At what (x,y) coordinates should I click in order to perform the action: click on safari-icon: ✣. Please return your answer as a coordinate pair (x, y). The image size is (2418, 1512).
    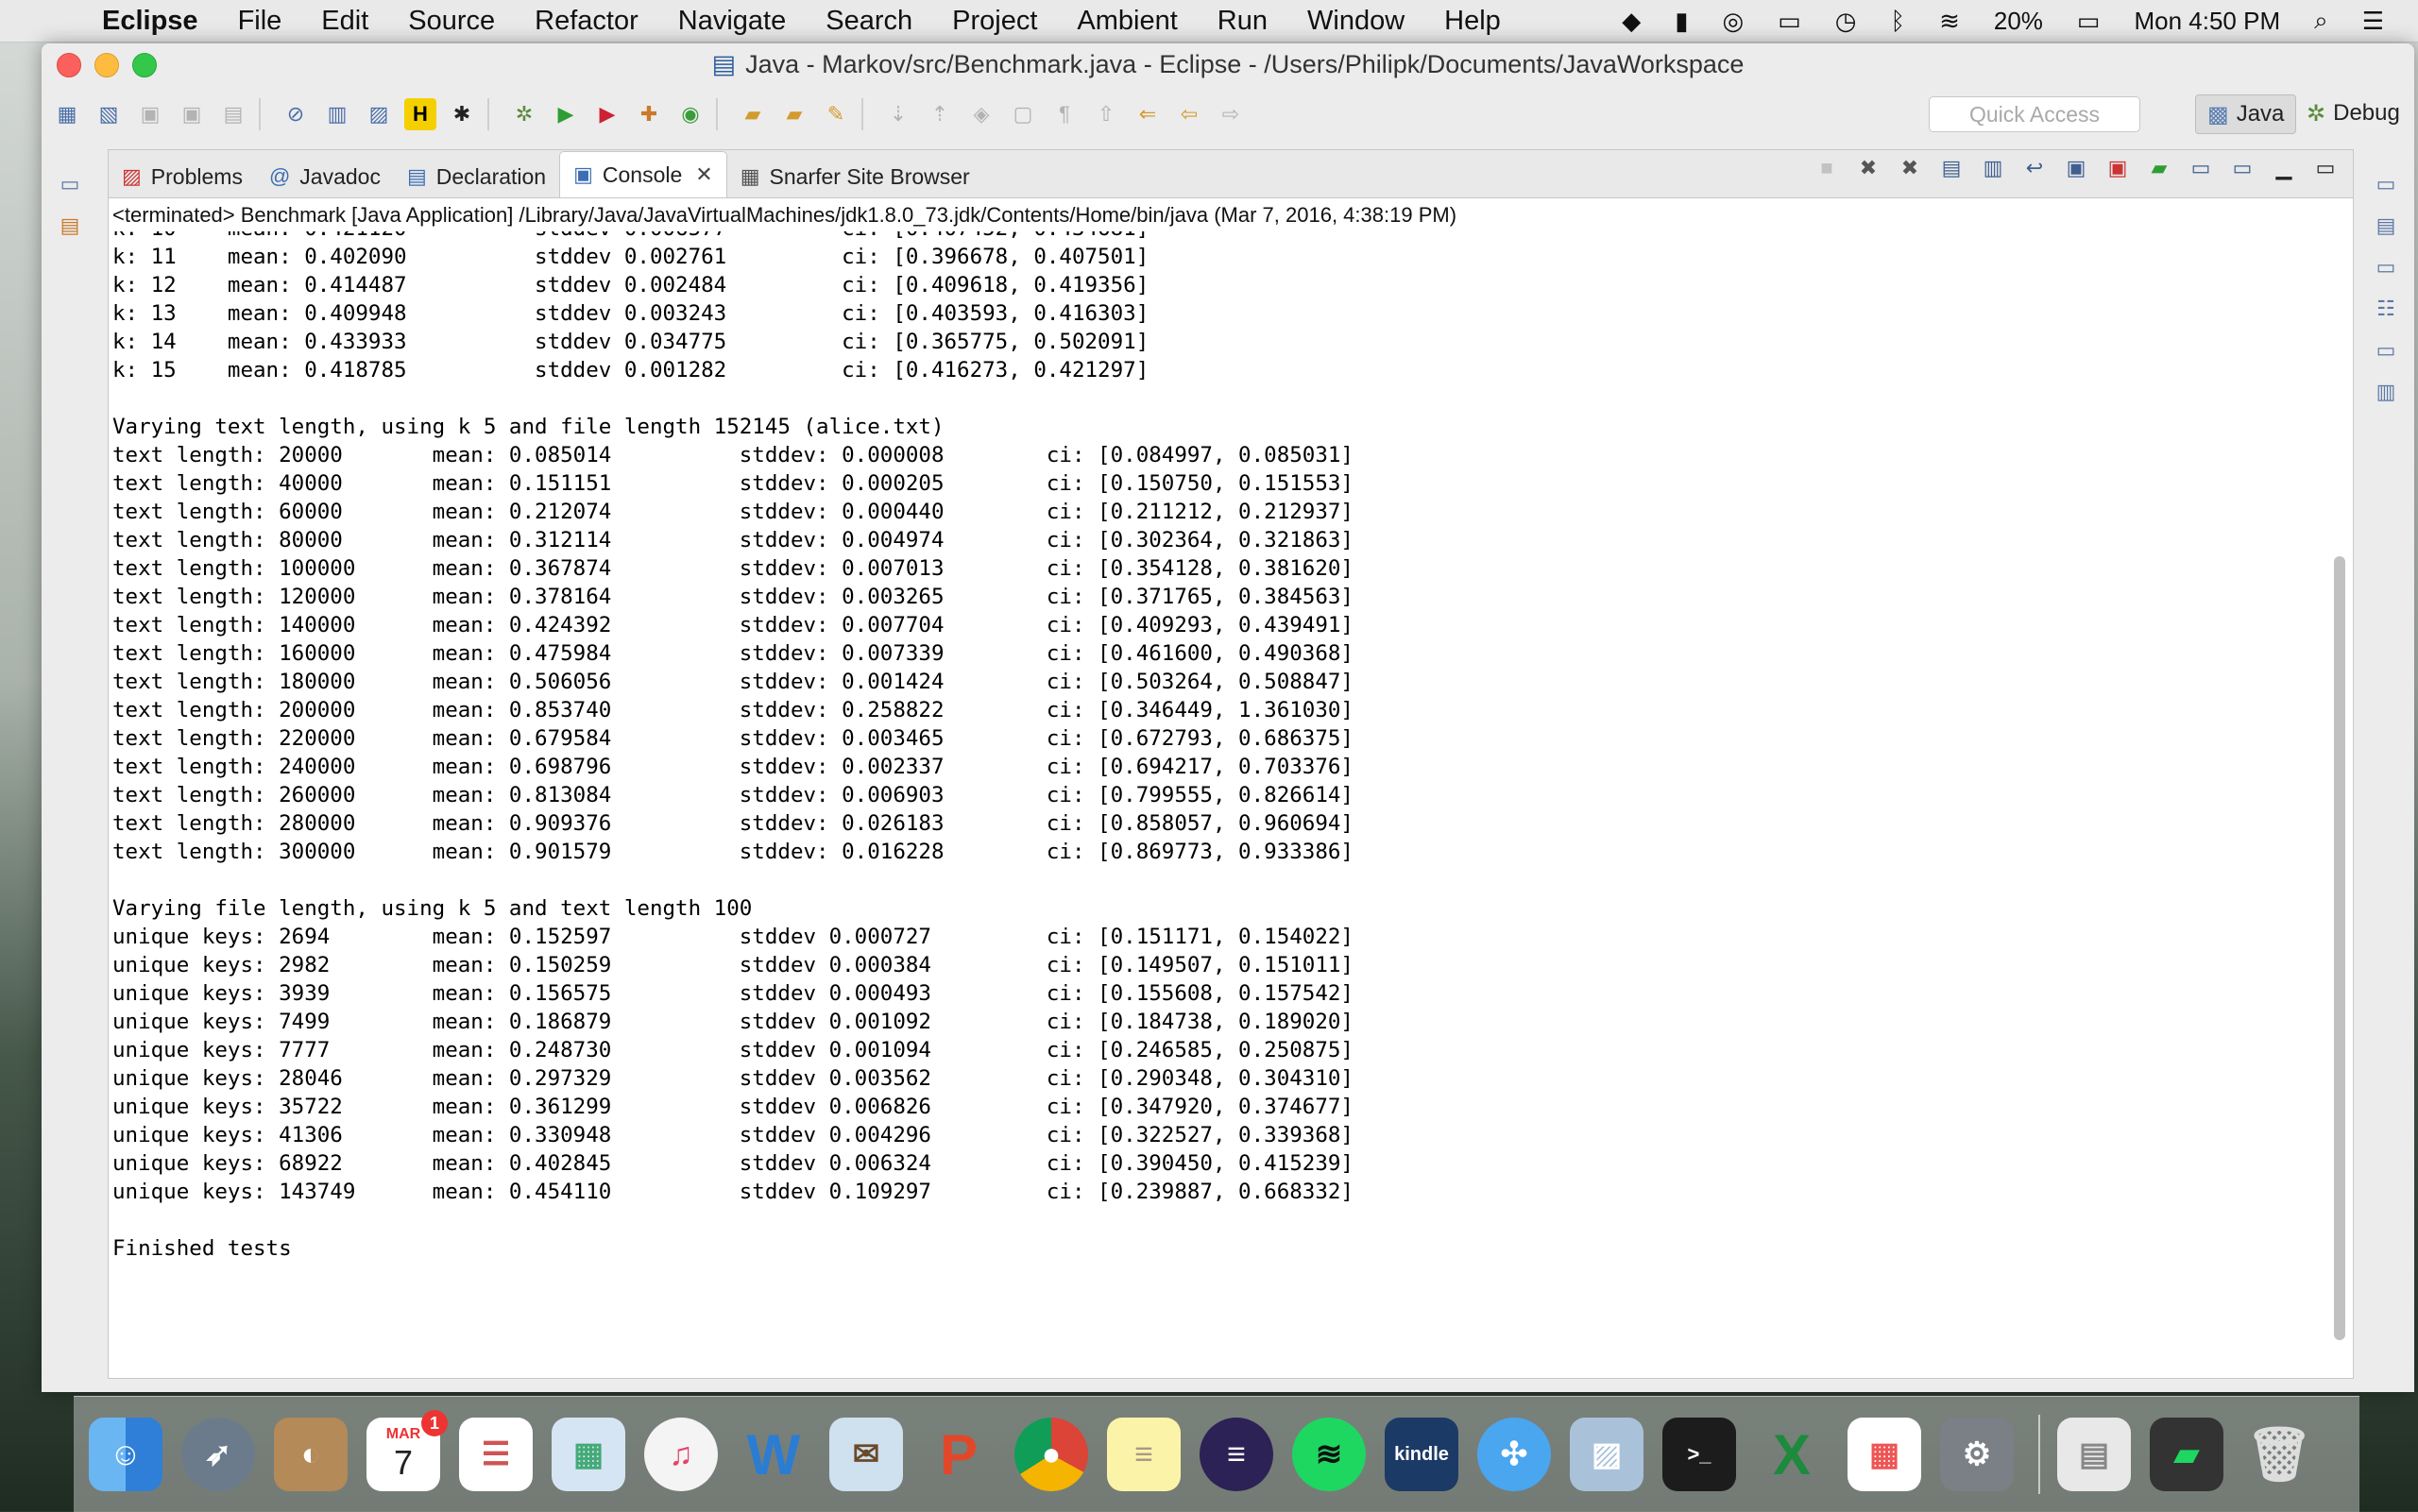
    Looking at the image, I should click on (1514, 1454).